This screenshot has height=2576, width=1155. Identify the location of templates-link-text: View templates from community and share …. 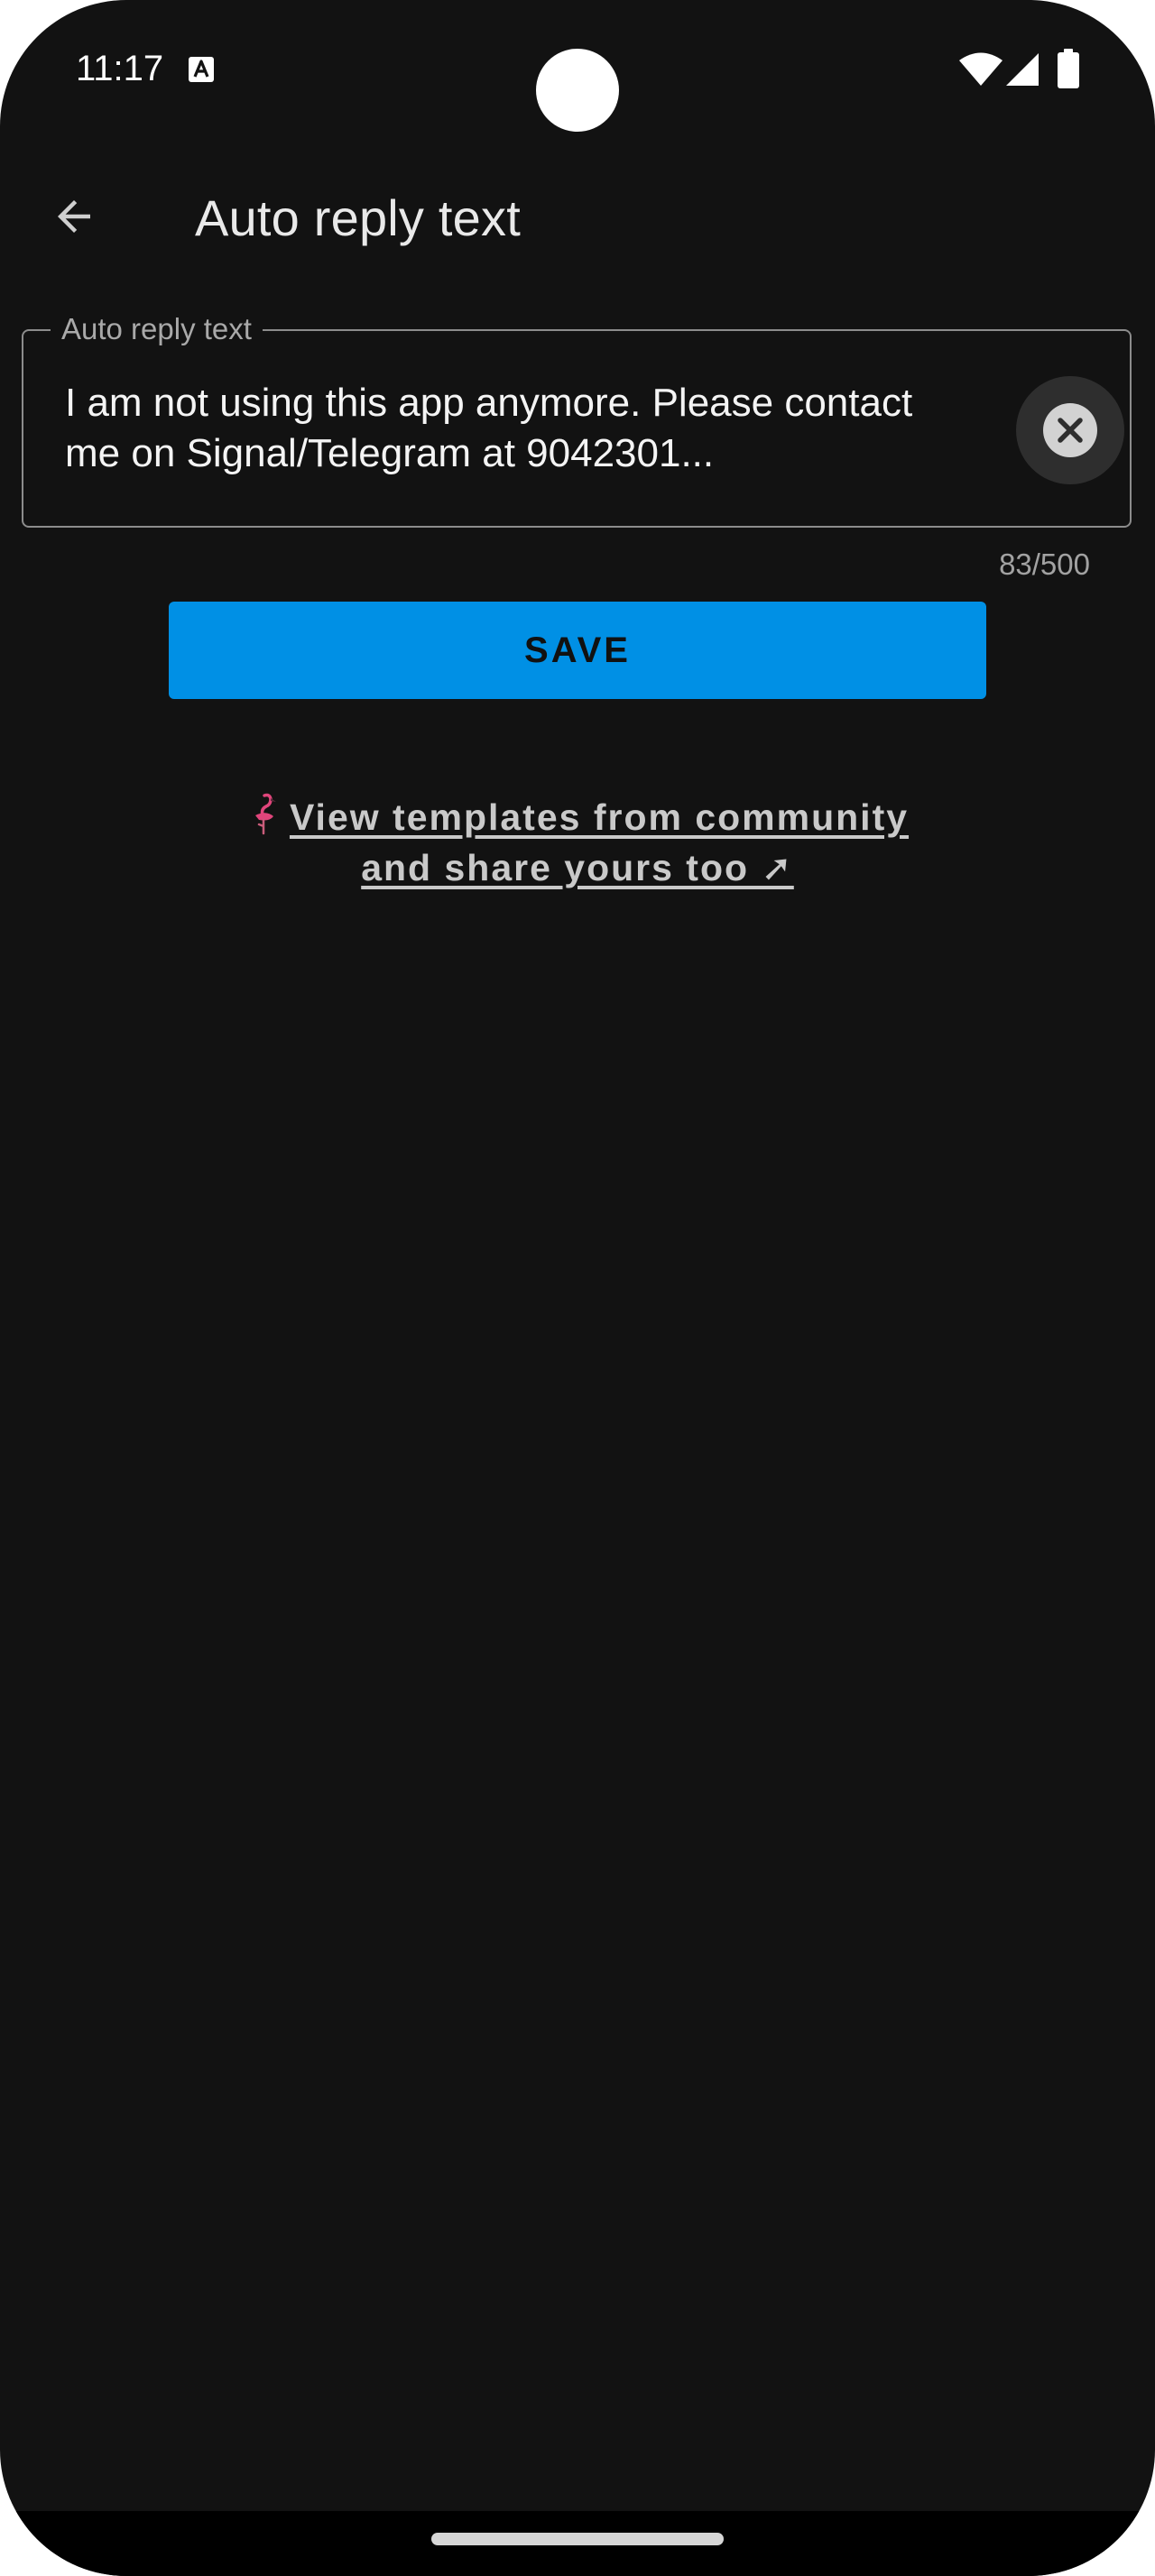
(599, 842).